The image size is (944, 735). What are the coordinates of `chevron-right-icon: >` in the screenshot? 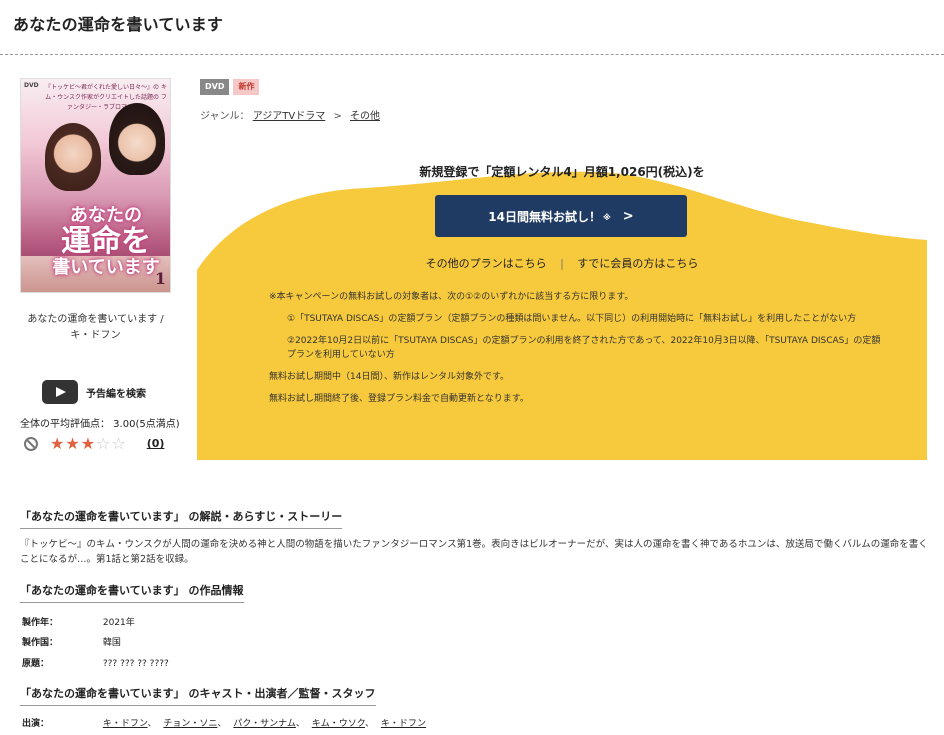 It's located at (628, 216).